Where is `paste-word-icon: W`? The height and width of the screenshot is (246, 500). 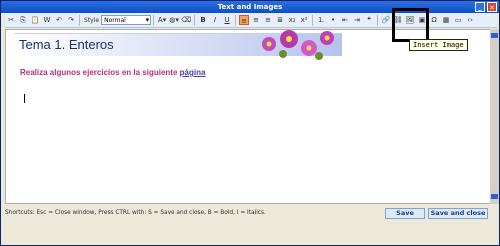
paste-word-icon: W is located at coordinates (47, 20).